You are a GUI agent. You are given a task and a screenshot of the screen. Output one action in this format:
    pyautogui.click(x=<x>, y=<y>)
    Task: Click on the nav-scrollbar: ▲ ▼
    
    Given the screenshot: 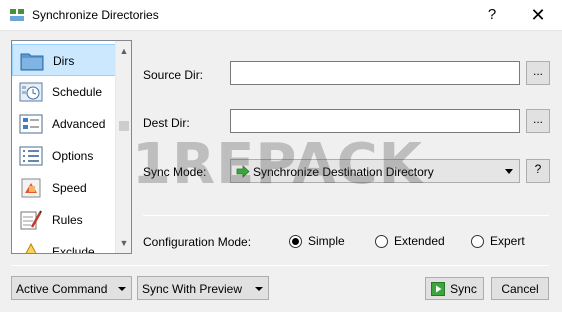 What is the action you would take?
    pyautogui.click(x=123, y=147)
    